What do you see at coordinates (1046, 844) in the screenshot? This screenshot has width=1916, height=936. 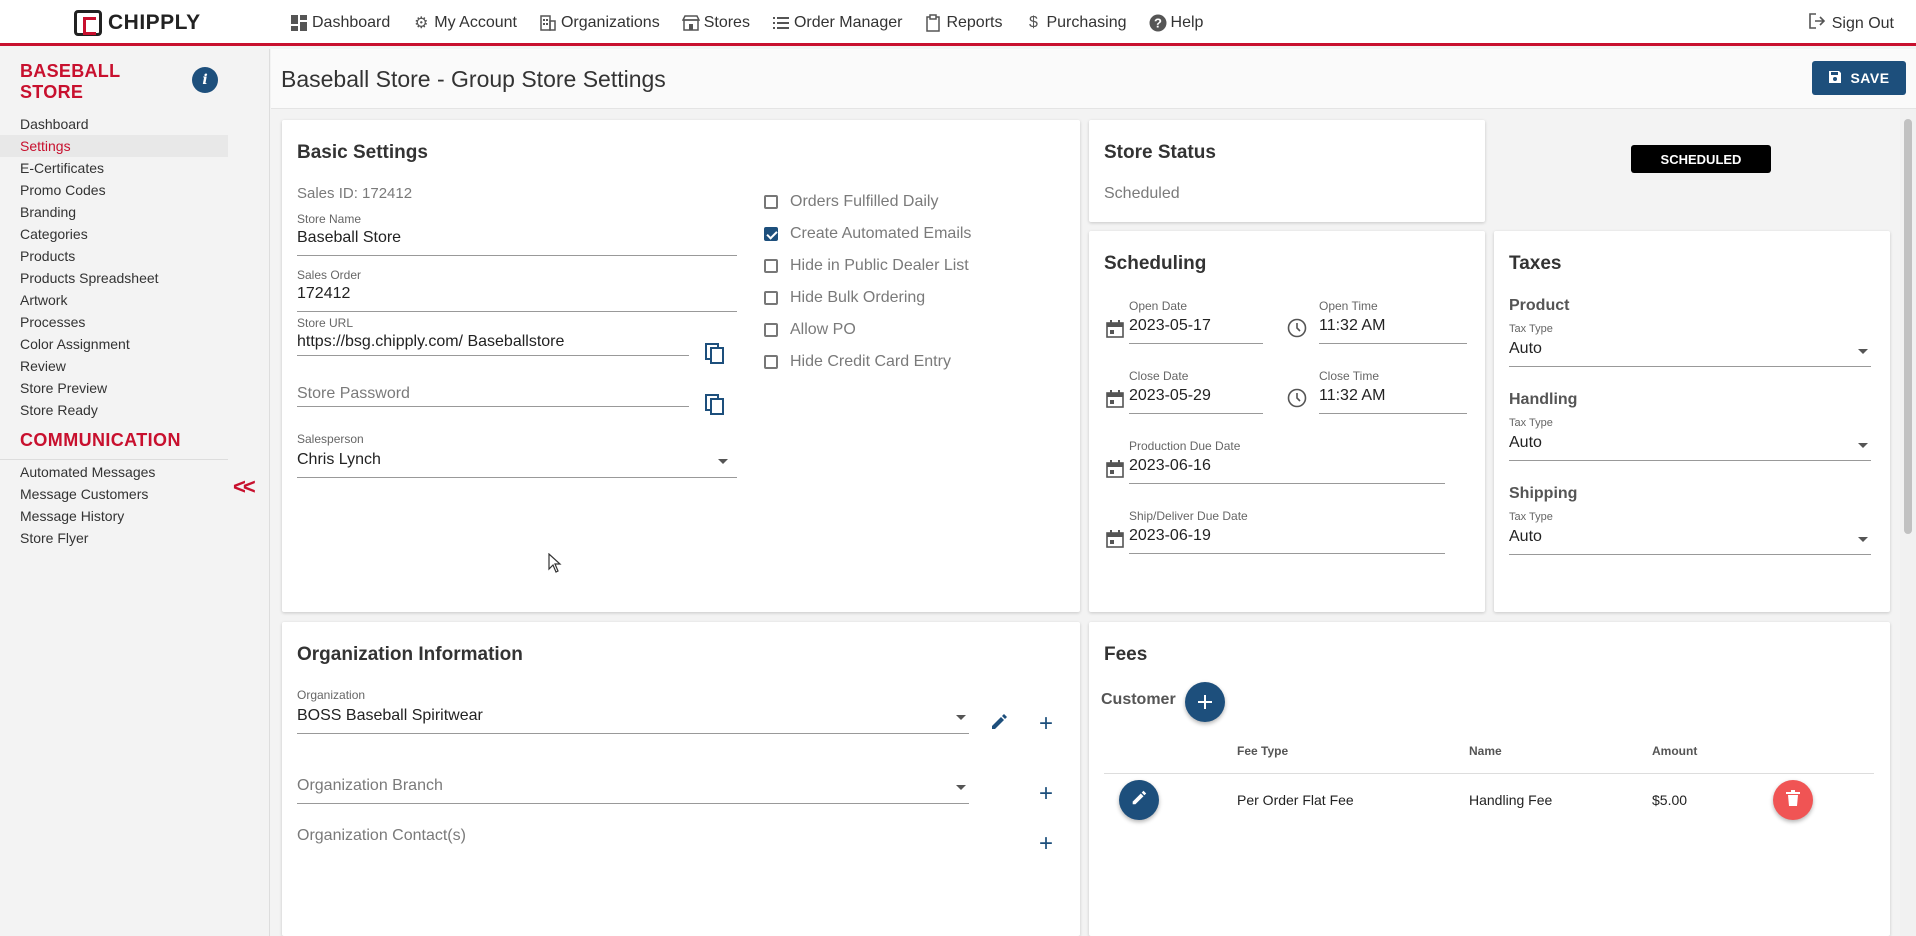 I see `add-organization-contact-icon: +` at bounding box center [1046, 844].